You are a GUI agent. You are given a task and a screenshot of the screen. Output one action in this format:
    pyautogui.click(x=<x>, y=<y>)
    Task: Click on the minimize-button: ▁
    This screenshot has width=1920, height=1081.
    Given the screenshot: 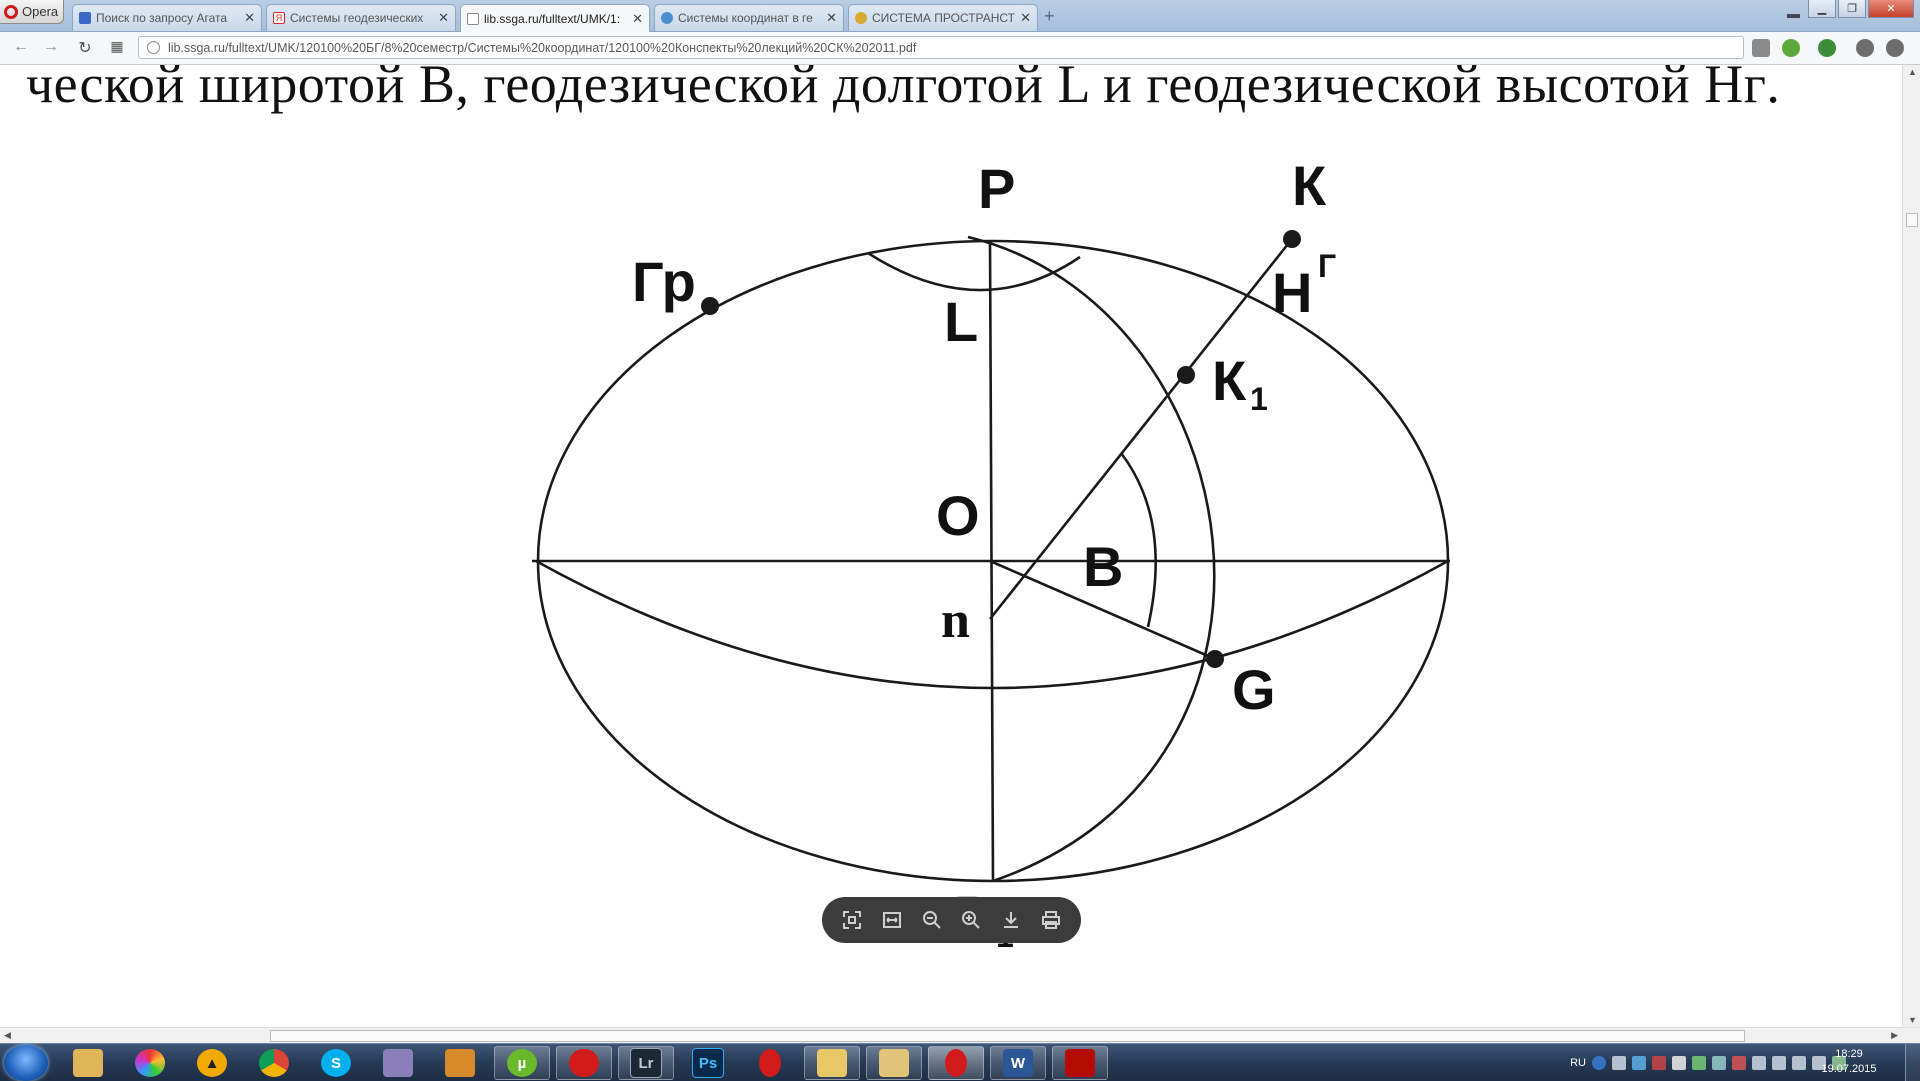 What is the action you would take?
    pyautogui.click(x=1822, y=9)
    